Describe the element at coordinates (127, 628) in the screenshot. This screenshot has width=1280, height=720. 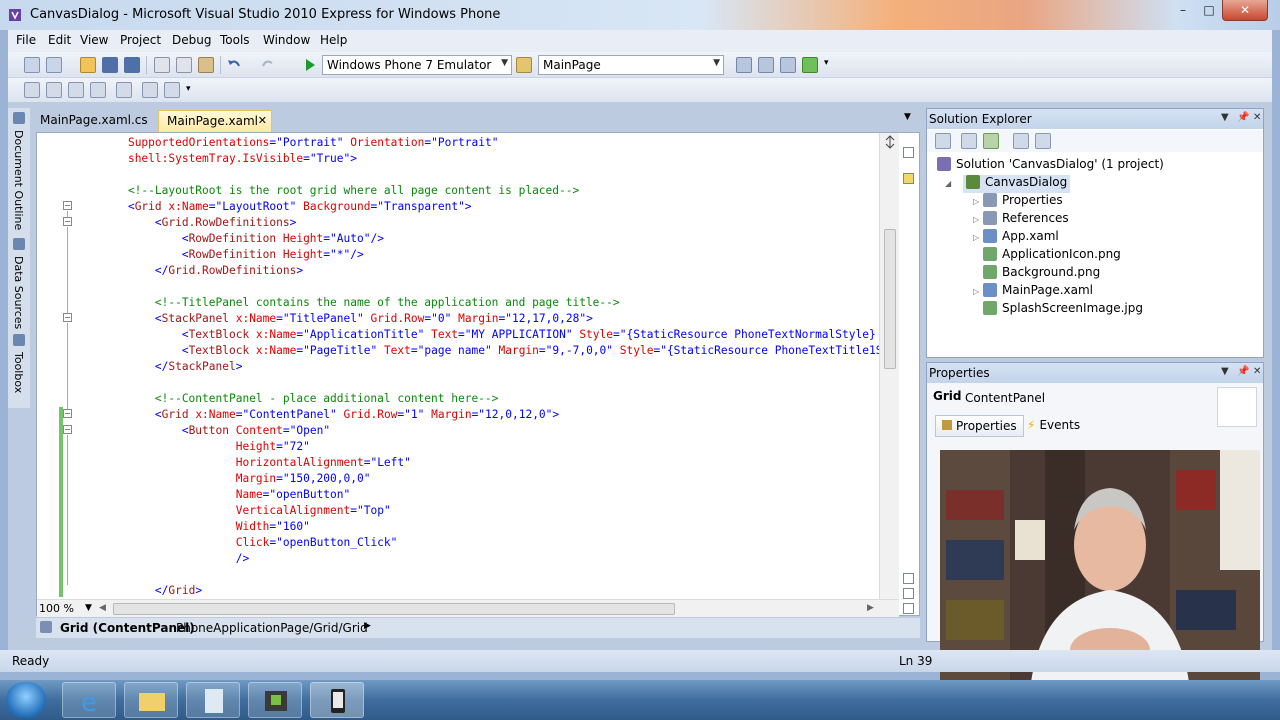
I see `breadcrumb-element: Grid (ContentPanel)` at that location.